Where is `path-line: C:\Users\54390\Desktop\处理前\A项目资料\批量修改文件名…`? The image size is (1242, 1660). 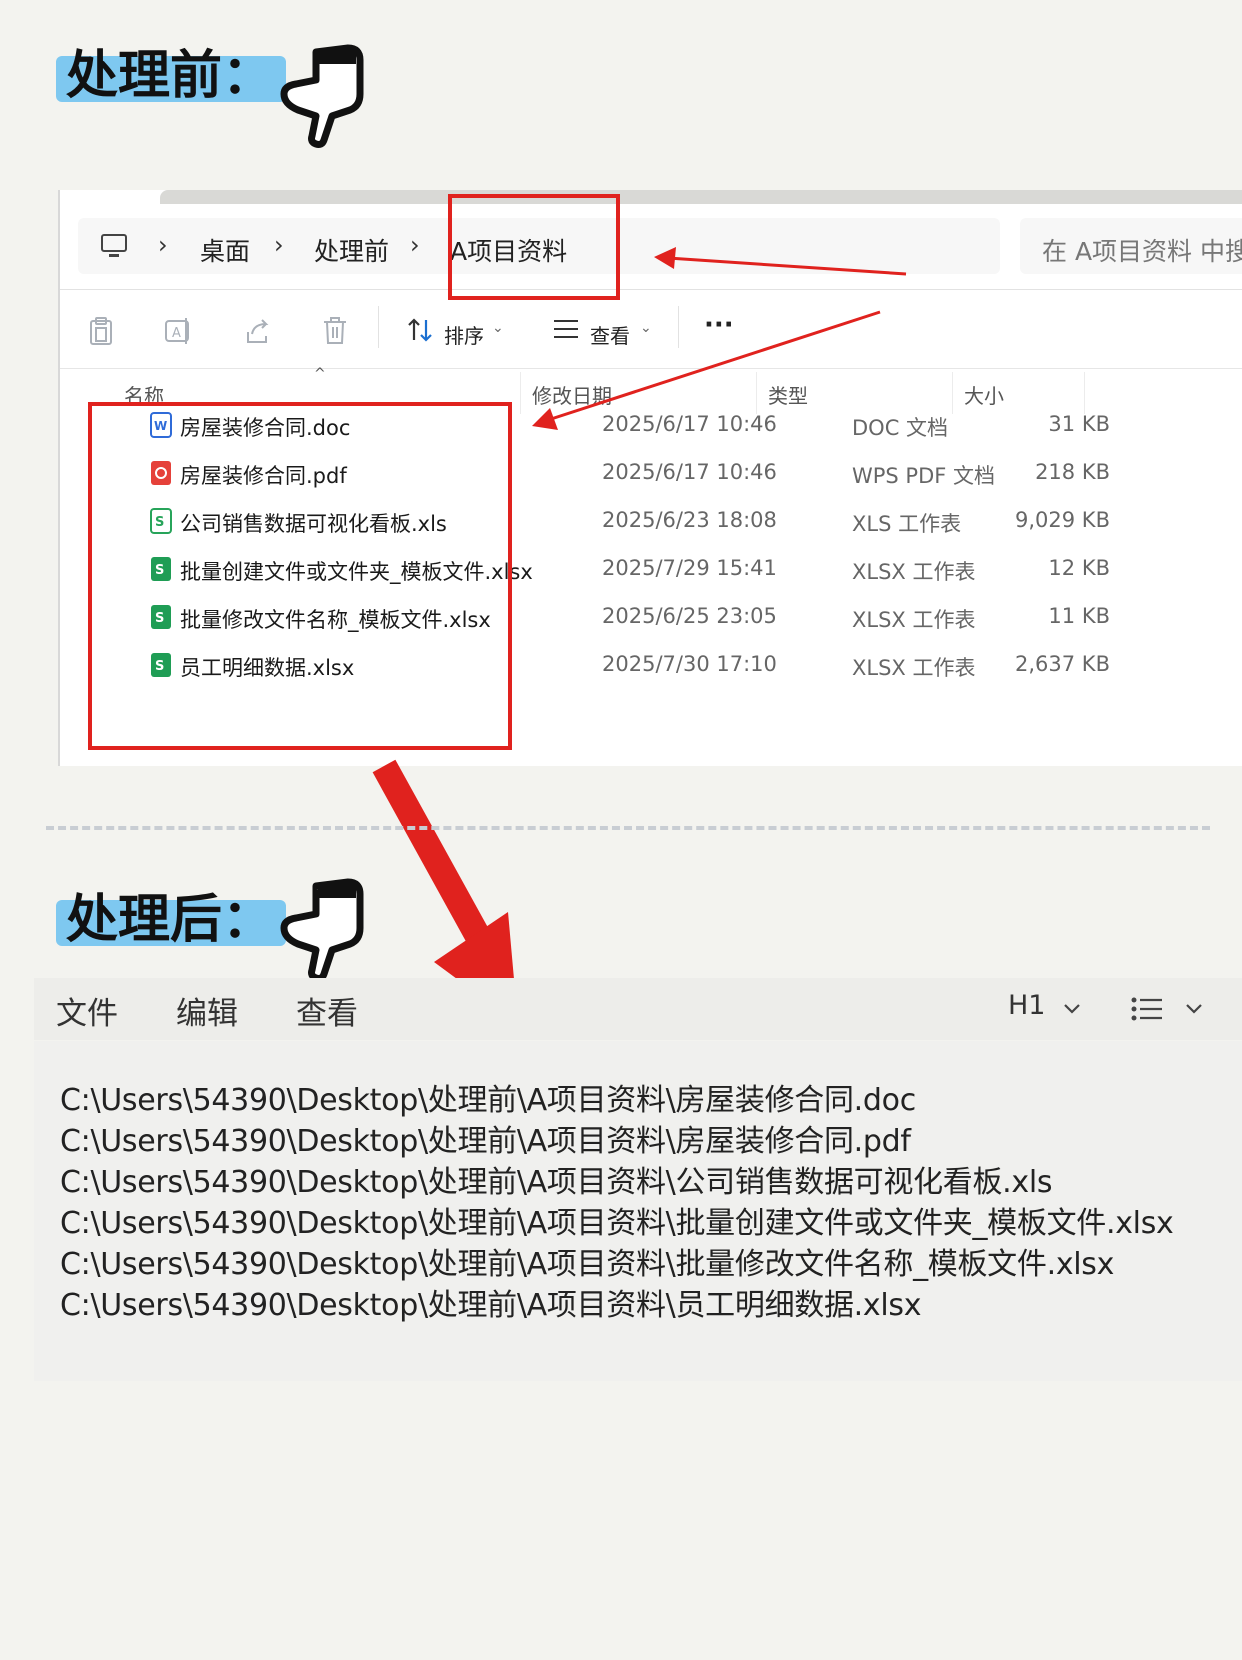
path-line: C:\Users\54390\Desktop\处理前\A项目资料\批量修改文件名… is located at coordinates (587, 1264).